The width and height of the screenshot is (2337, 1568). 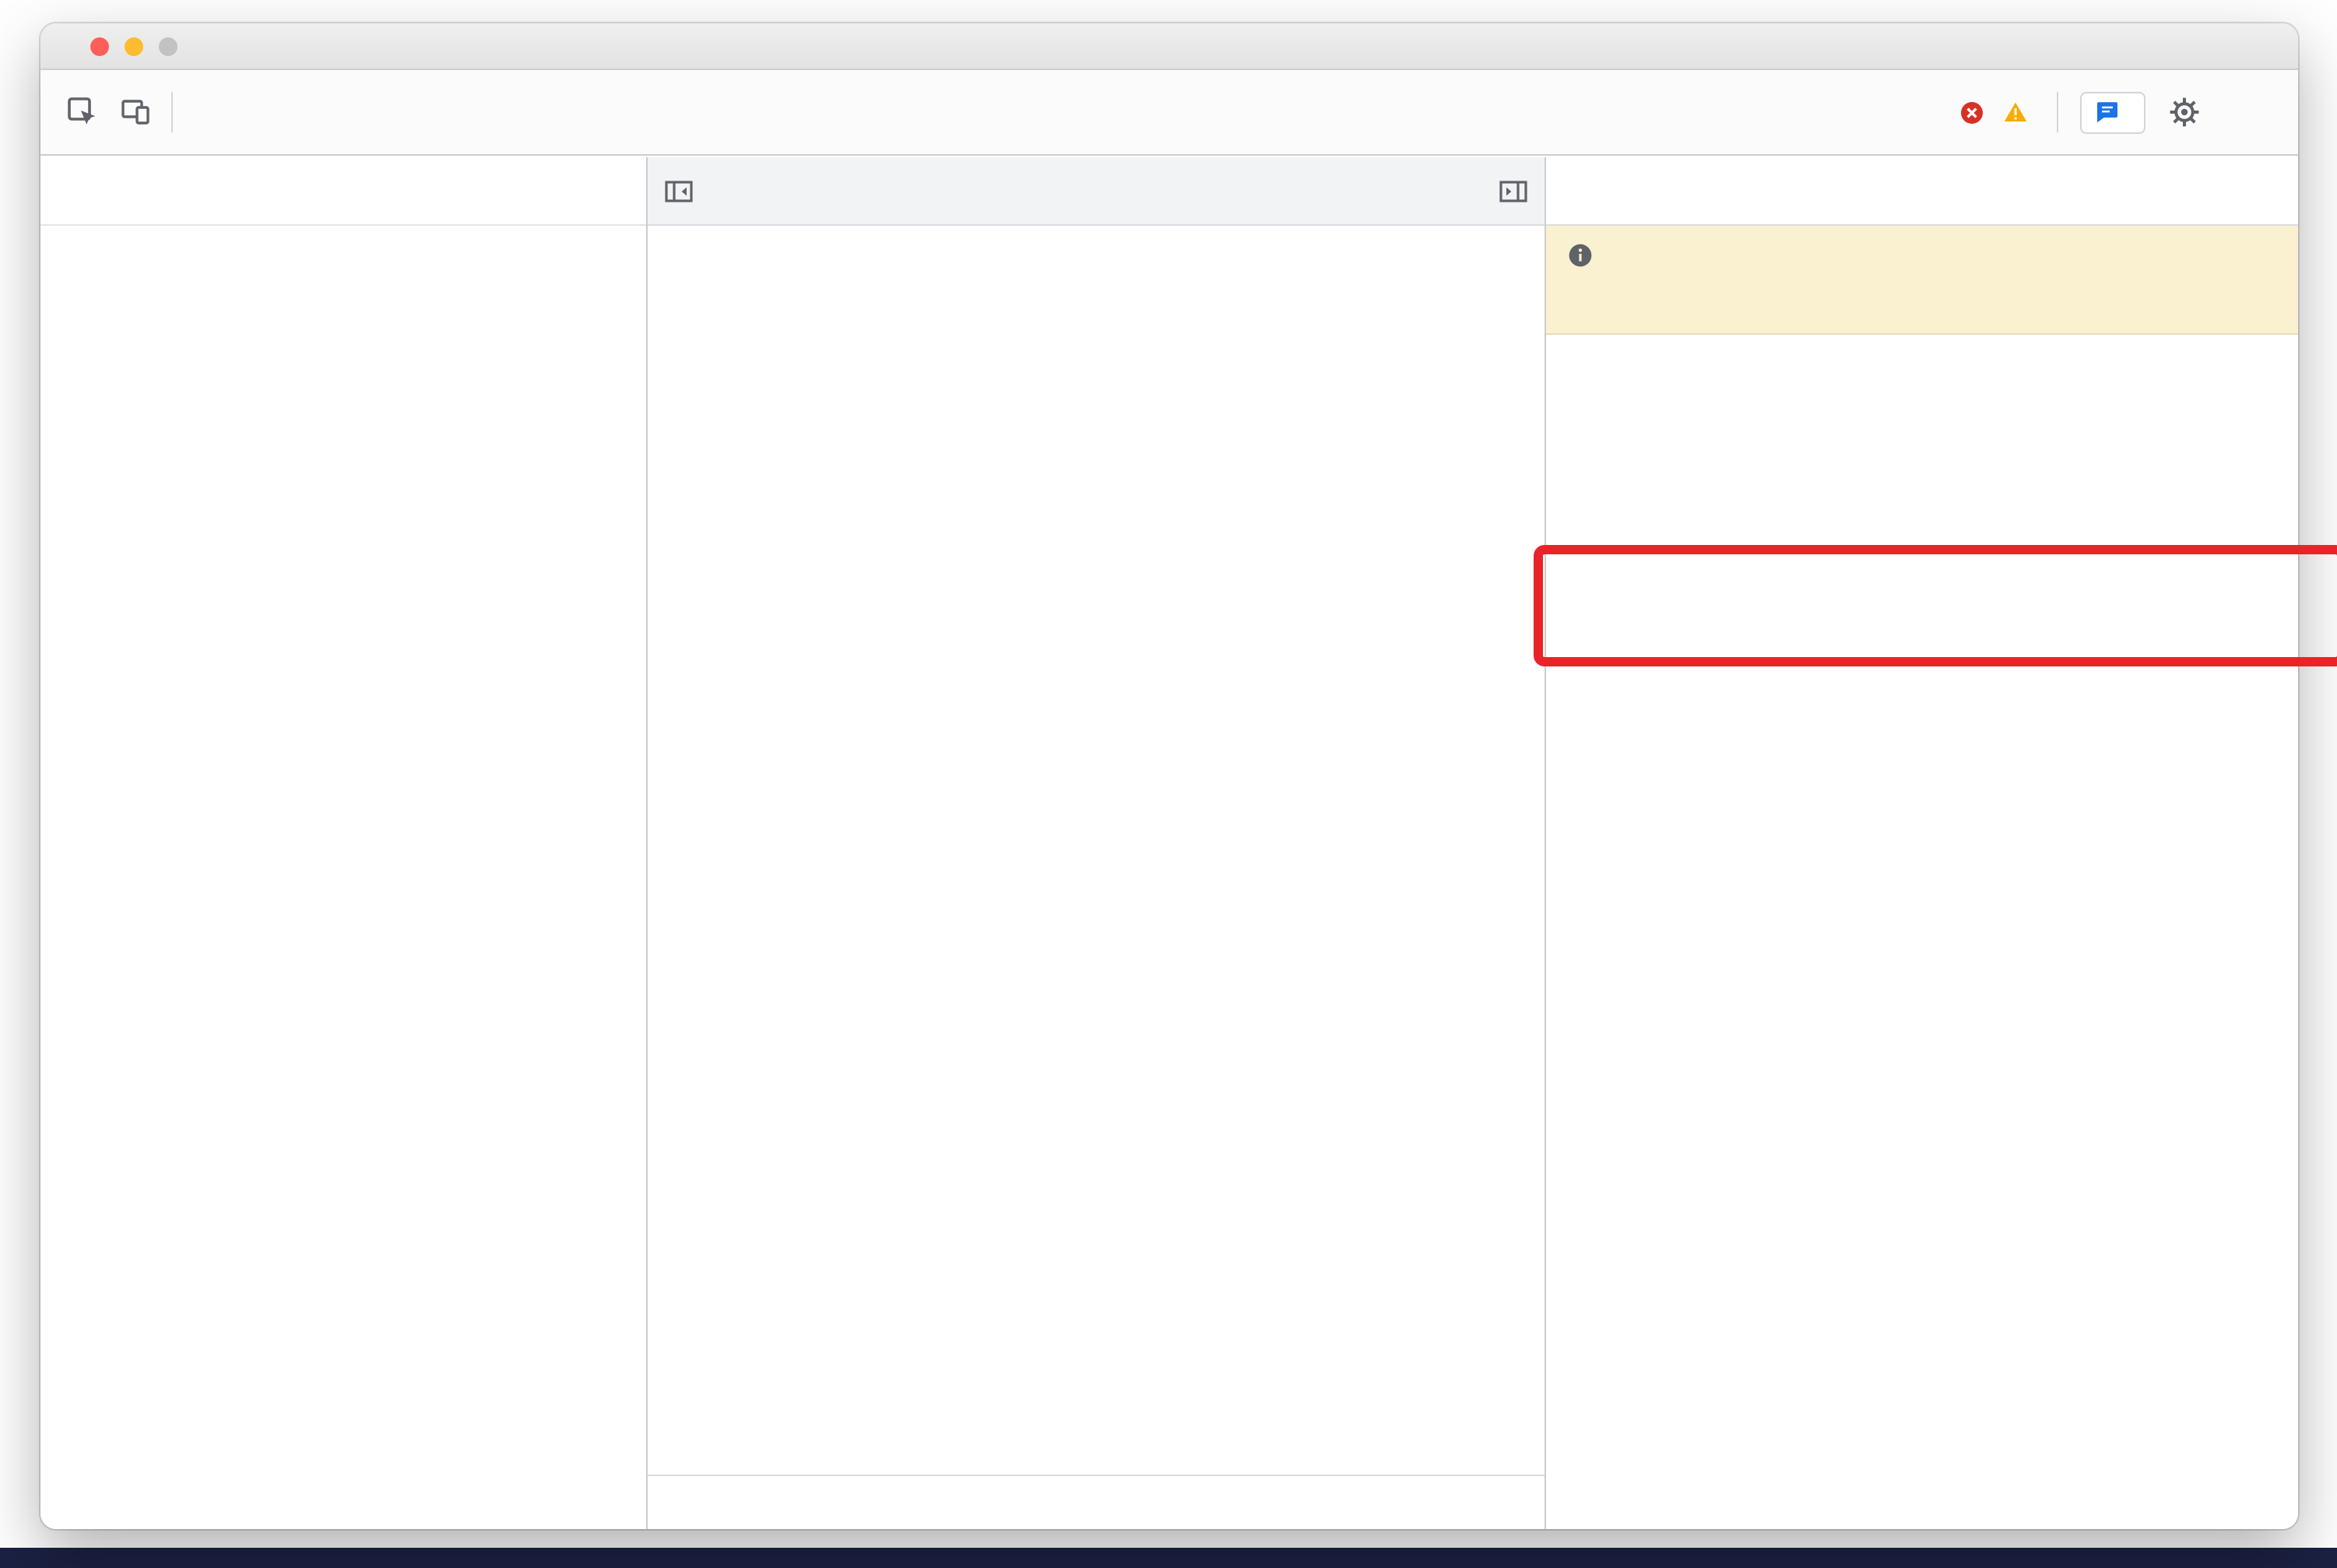 I want to click on traffic-lights, so click(x=134, y=46).